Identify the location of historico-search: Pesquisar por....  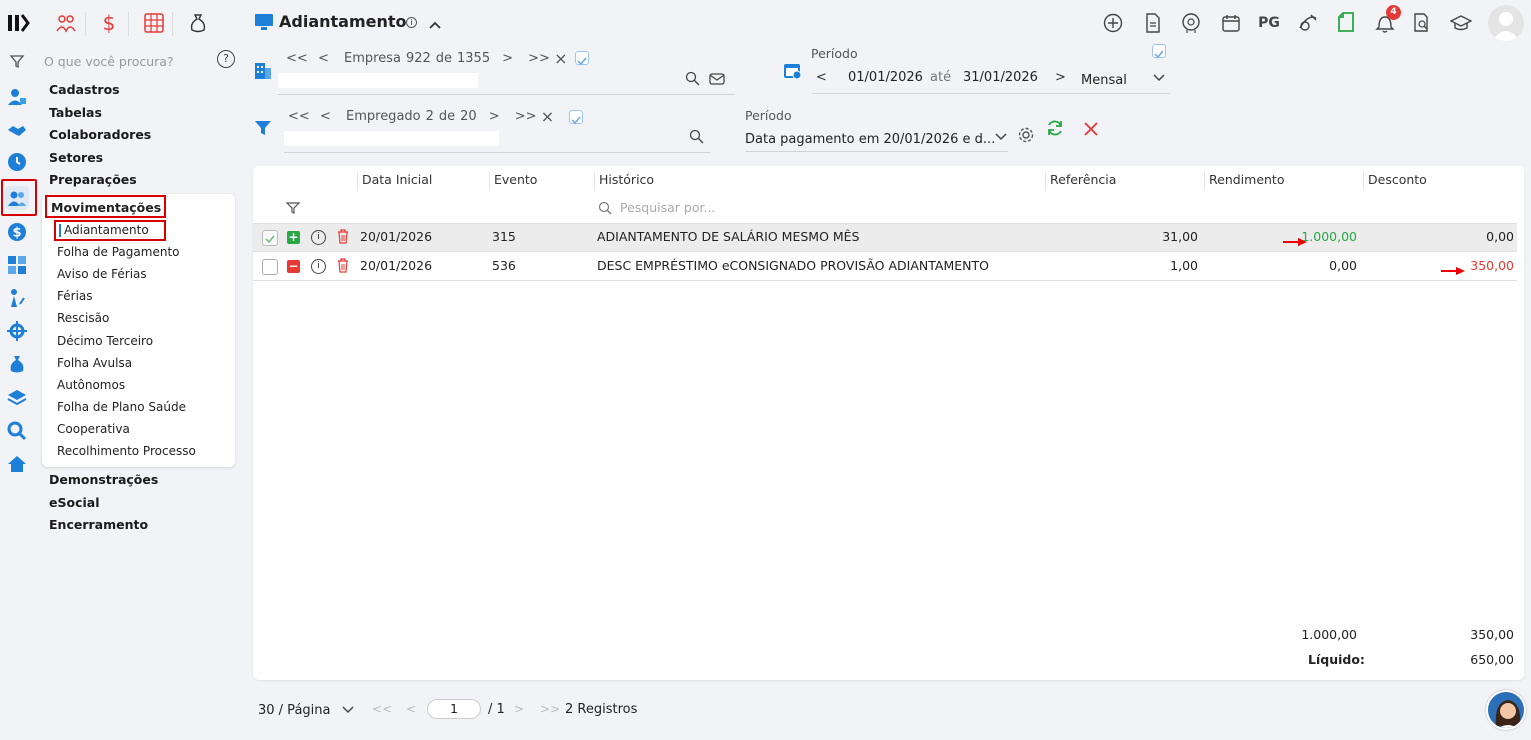
(748, 208).